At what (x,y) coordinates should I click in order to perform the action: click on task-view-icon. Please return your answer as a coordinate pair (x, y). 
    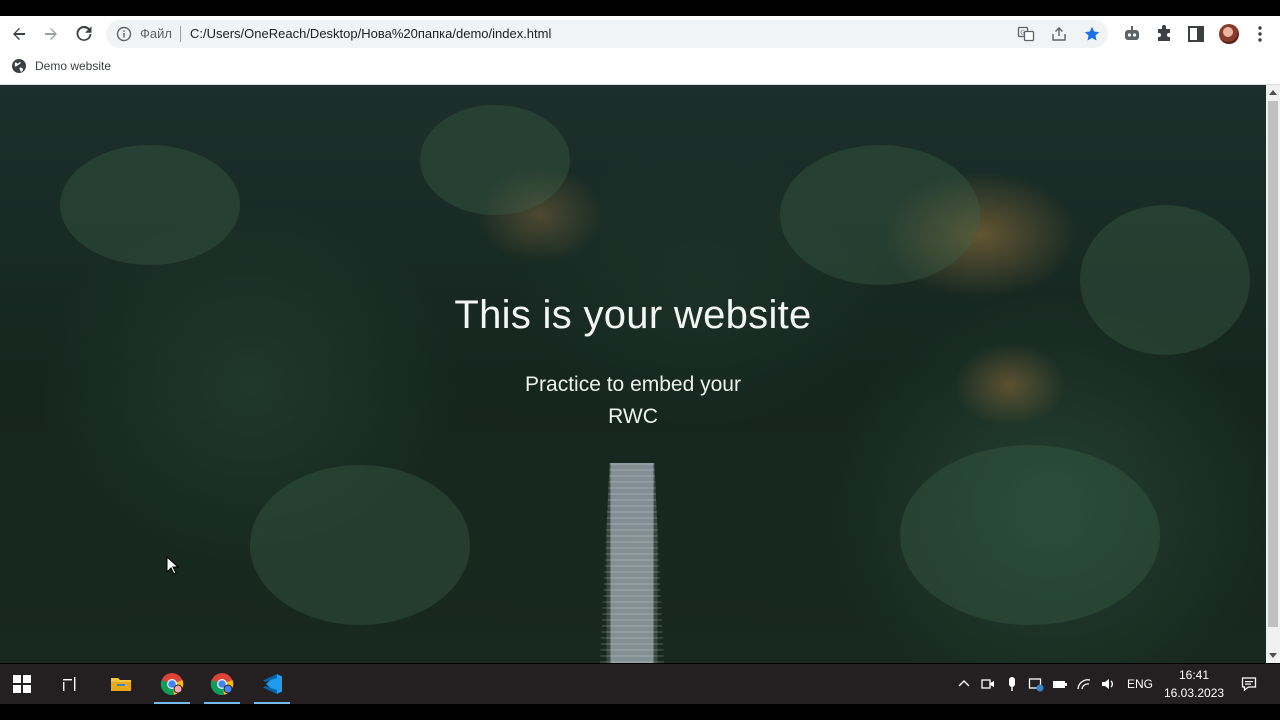
    Looking at the image, I should click on (69, 684).